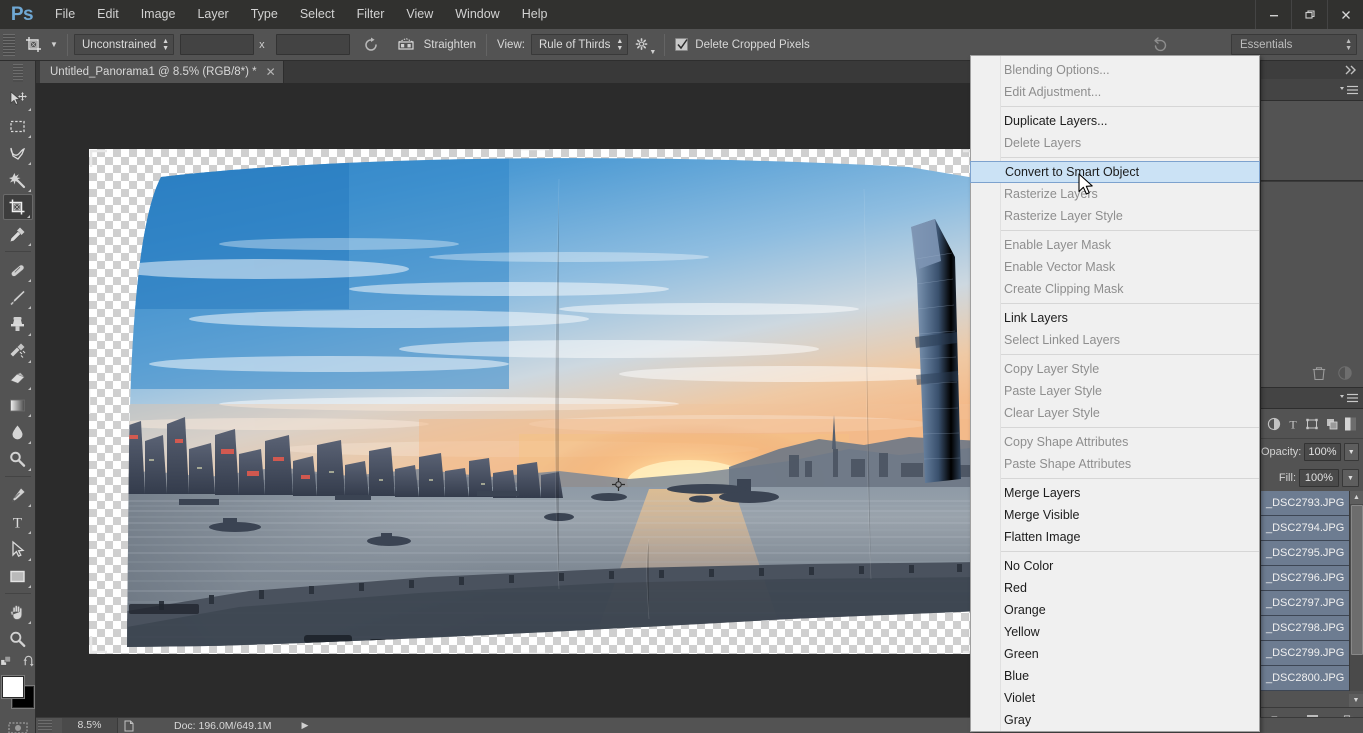 Image resolution: width=1363 pixels, height=733 pixels. I want to click on menu-edit: Edit, so click(108, 14).